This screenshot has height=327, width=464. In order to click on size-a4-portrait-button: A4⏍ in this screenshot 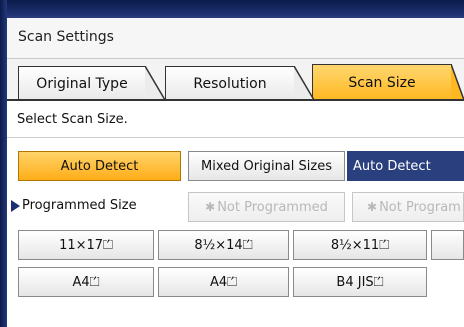, I will do `click(86, 282)`.